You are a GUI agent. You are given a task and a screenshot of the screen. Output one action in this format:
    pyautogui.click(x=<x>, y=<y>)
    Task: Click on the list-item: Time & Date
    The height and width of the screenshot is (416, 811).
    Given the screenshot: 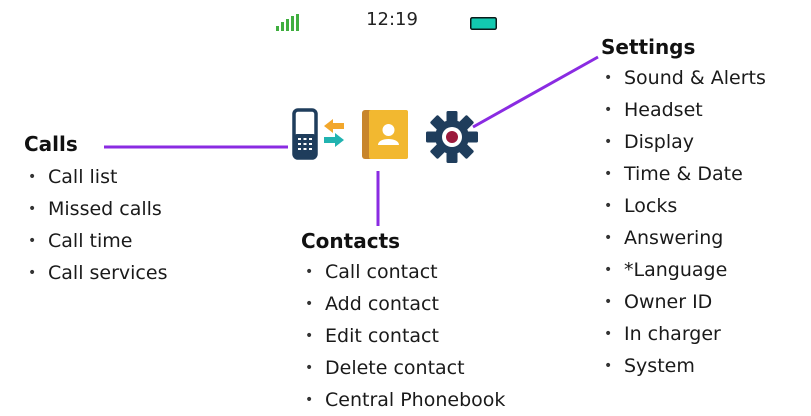 What is the action you would take?
    pyautogui.click(x=683, y=174)
    